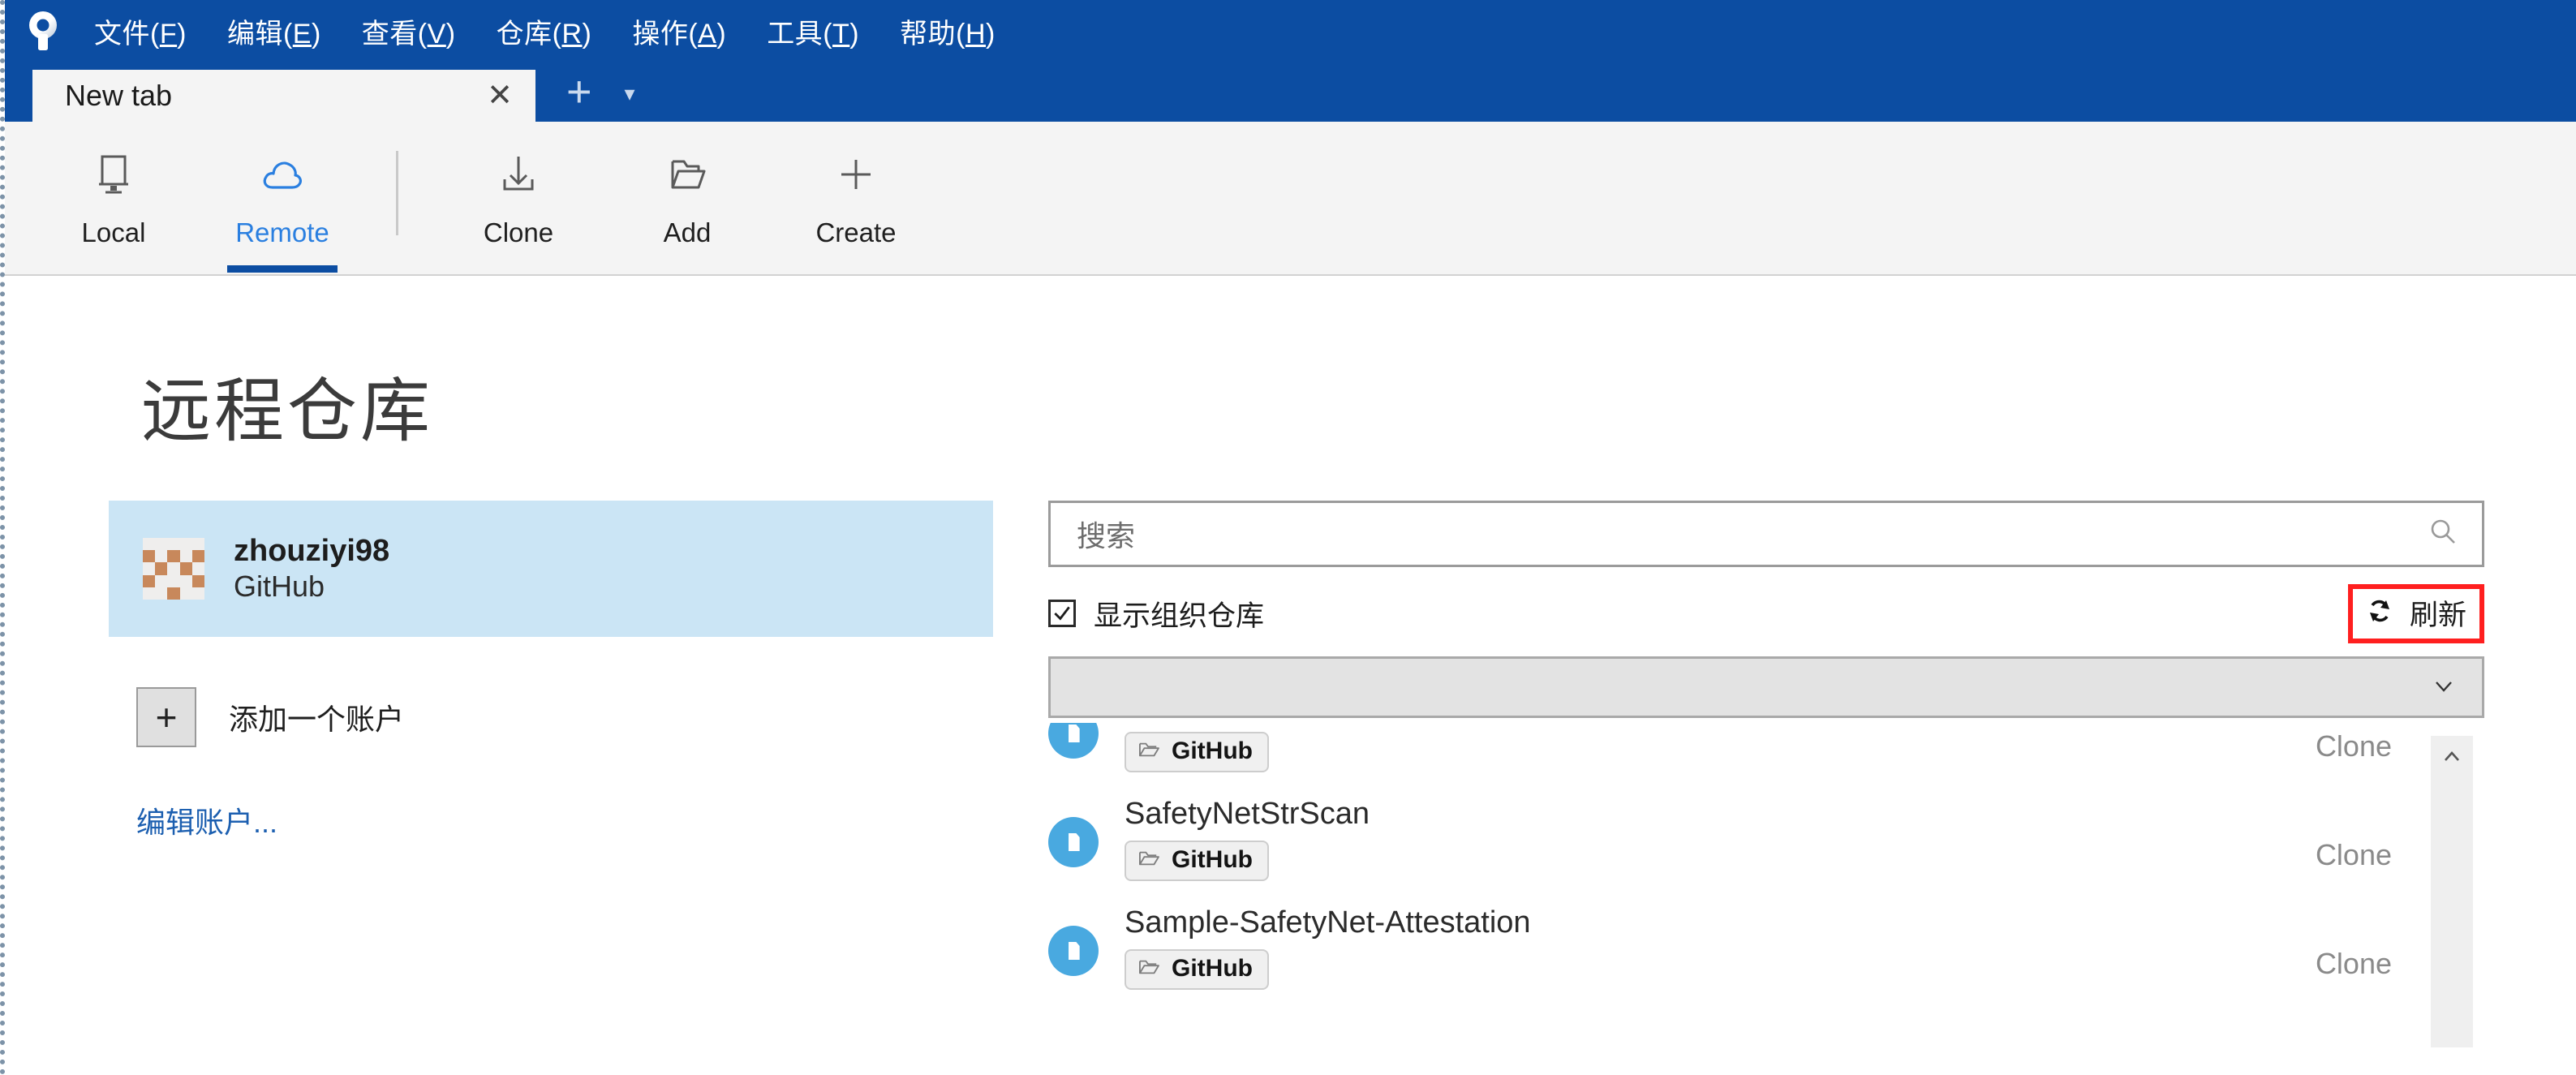  Describe the element at coordinates (661, 33) in the screenshot. I see `menu-item-actions-label: 操作` at that location.